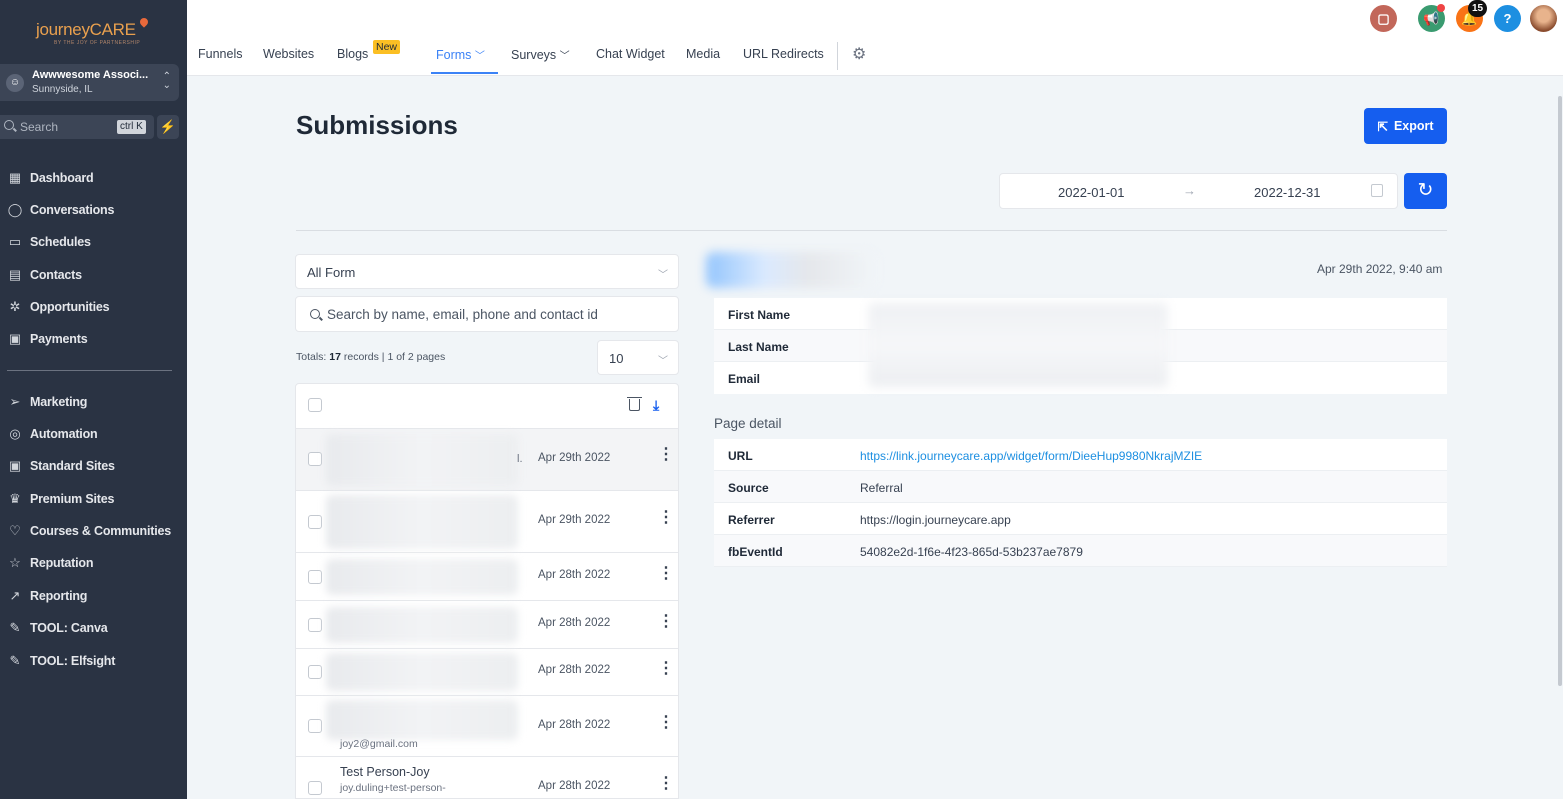  What do you see at coordinates (93, 242) in the screenshot?
I see `sidebar-item-schedules: ▭ Schedules` at bounding box center [93, 242].